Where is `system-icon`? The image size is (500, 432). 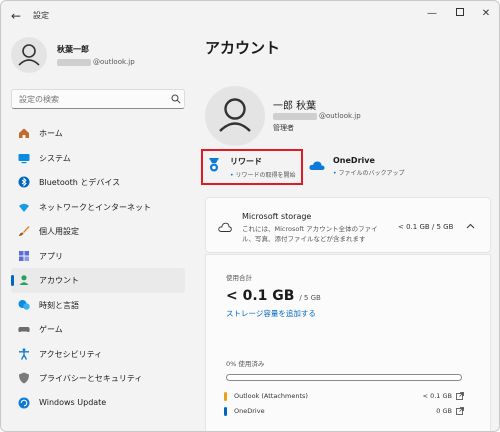 system-icon is located at coordinates (24, 158).